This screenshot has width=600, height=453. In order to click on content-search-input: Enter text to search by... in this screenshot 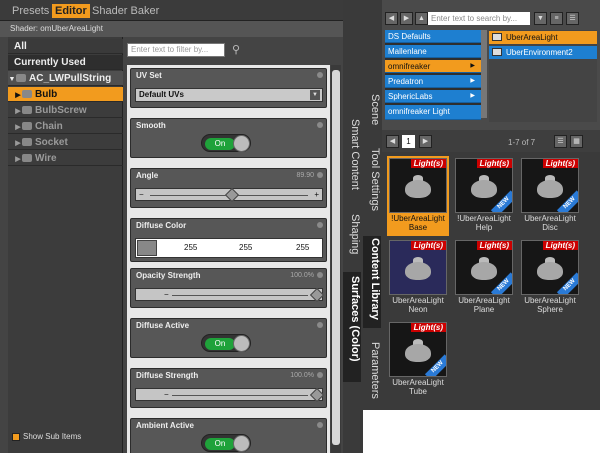, I will do `click(479, 18)`.